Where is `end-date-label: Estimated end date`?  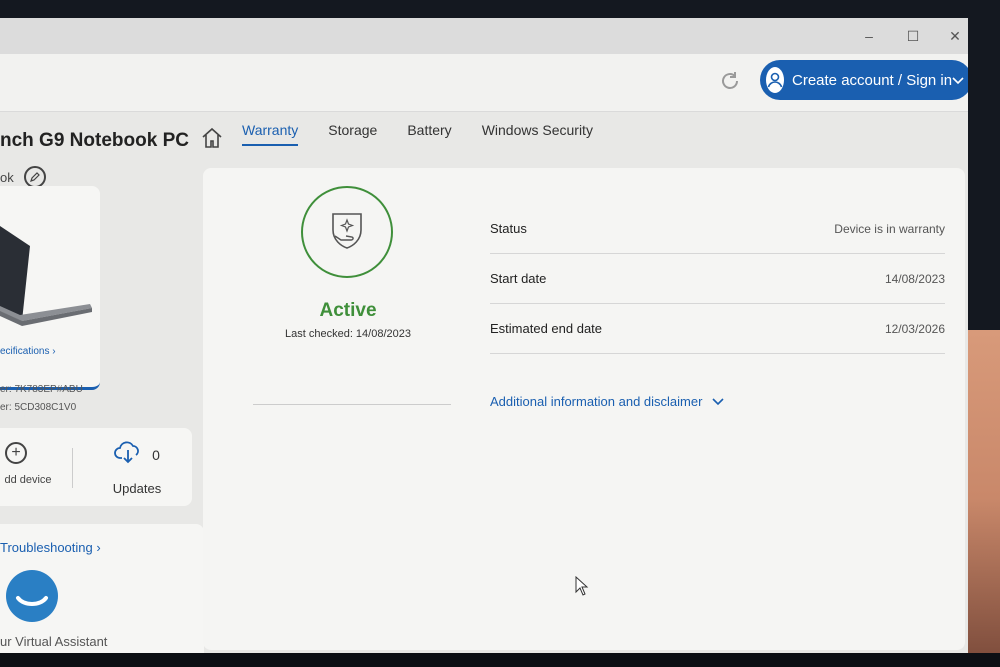 end-date-label: Estimated end date is located at coordinates (546, 328).